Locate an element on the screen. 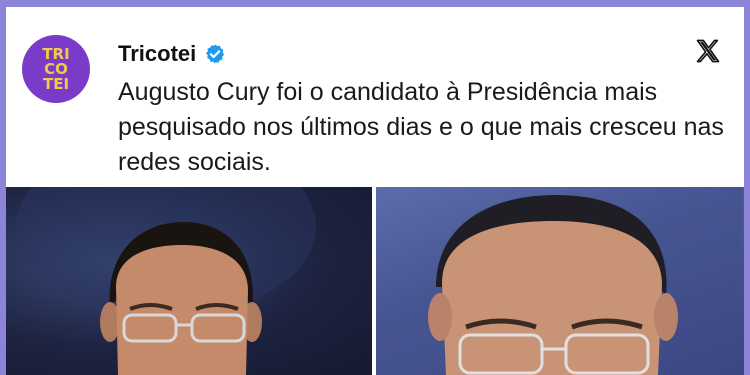 This screenshot has height=375, width=750. avatar: TRI CO TEI is located at coordinates (56, 69).